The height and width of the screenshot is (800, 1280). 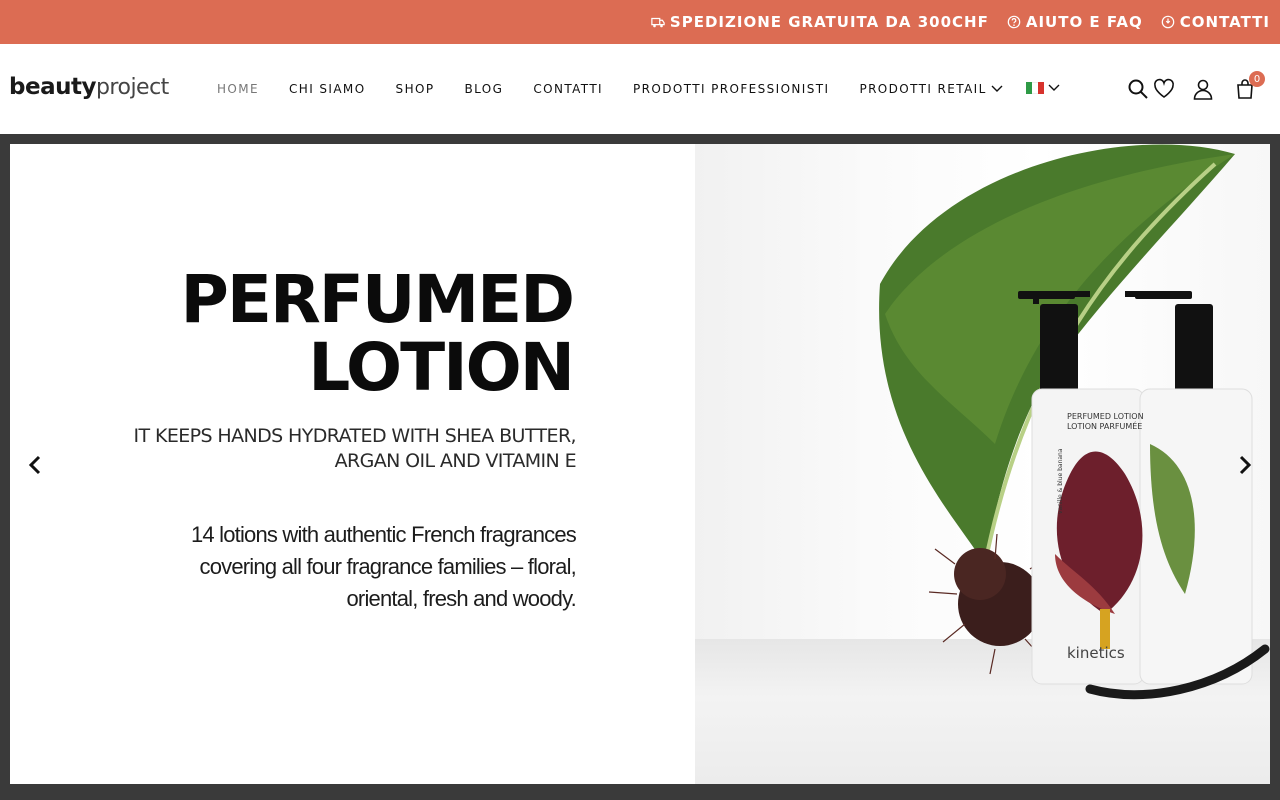 I want to click on logo-bold-text: beauty, so click(x=52, y=87).